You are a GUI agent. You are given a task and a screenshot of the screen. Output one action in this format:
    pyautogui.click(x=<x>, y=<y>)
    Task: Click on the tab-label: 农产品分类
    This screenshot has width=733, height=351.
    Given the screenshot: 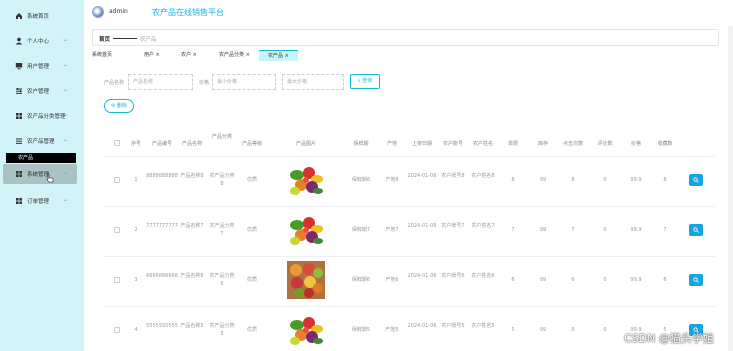 What is the action you would take?
    pyautogui.click(x=232, y=55)
    